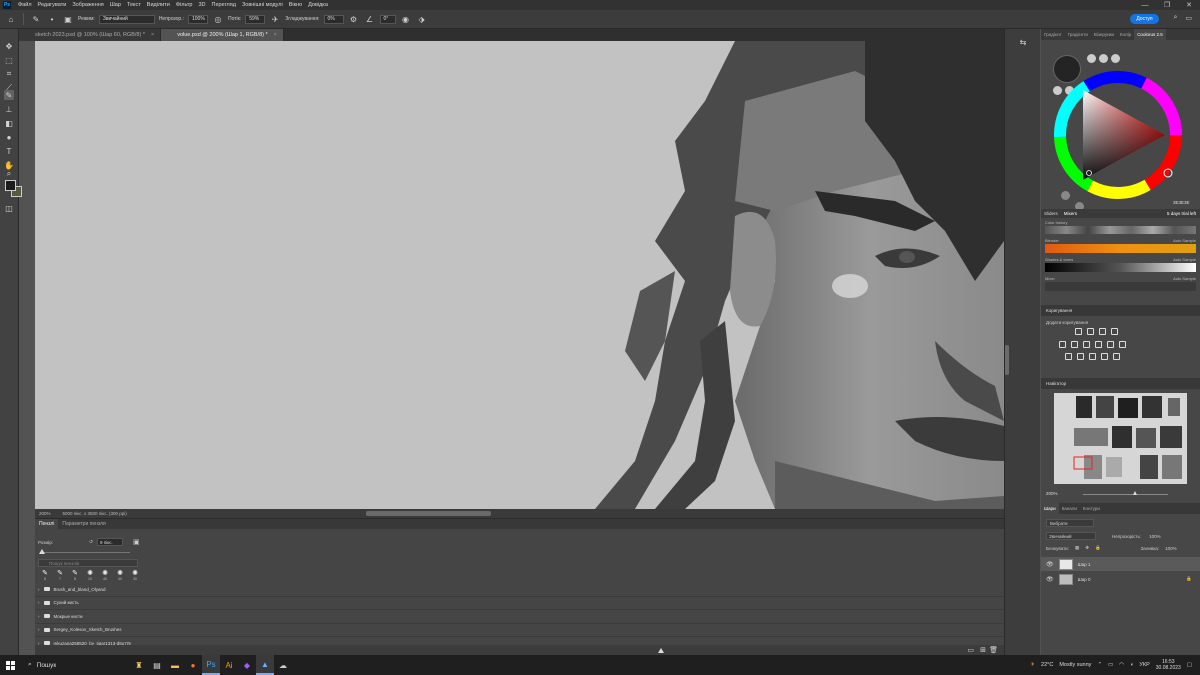 Image resolution: width=1200 pixels, height=675 pixels. What do you see at coordinates (1071, 536) in the screenshot?
I see `blend-mode-select: Звичайний` at bounding box center [1071, 536].